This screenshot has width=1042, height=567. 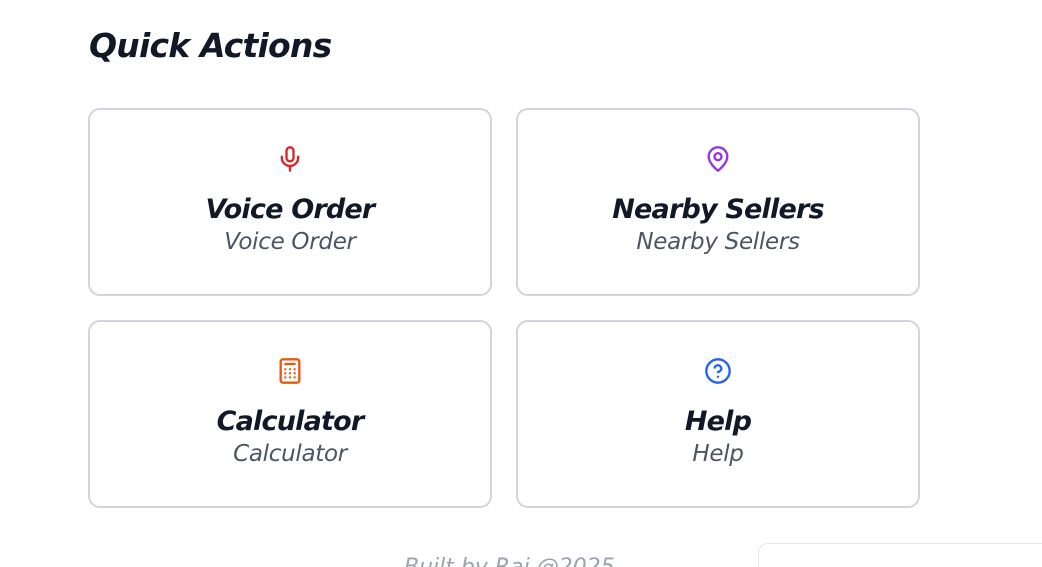 I want to click on nearby-sellers-card: Nearby Sellers Nearby Sellers, so click(x=718, y=202).